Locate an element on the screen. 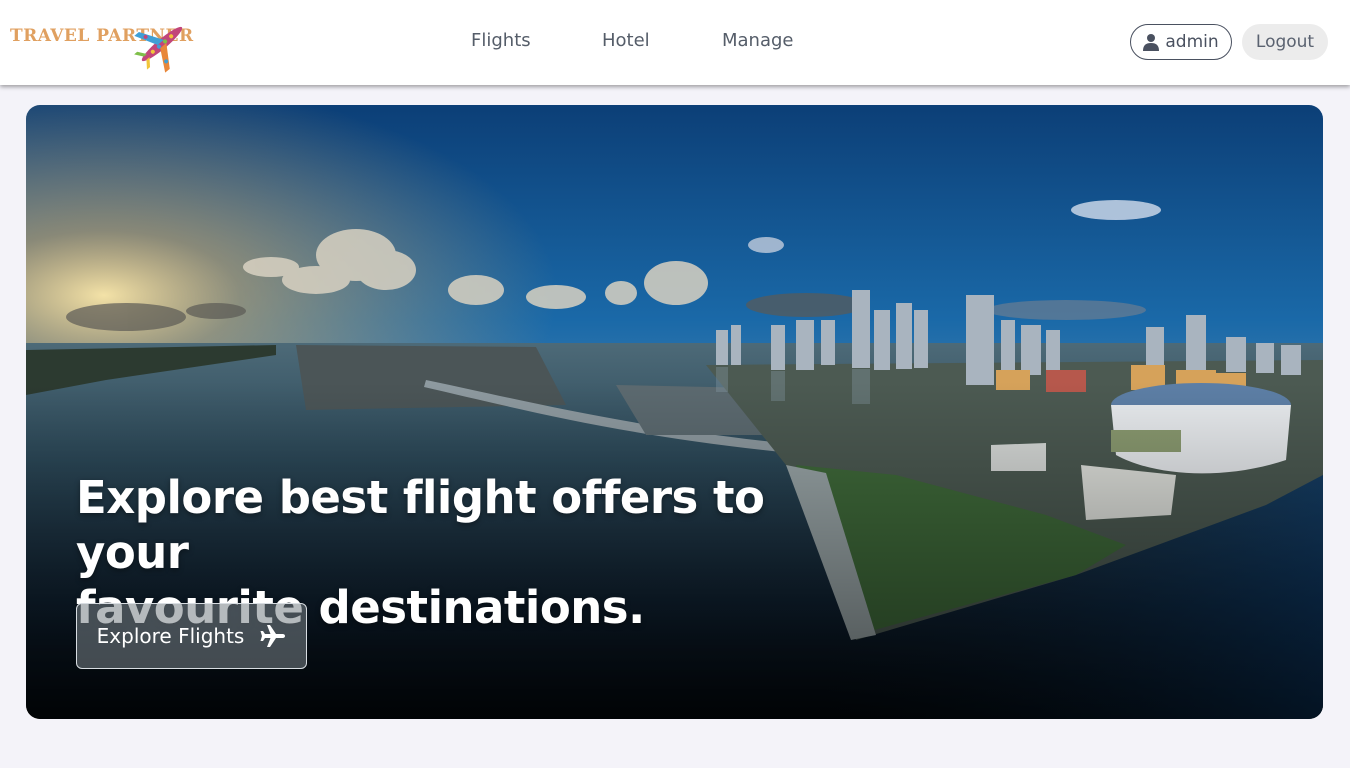  nav-link-flights: Flights is located at coordinates (501, 40).